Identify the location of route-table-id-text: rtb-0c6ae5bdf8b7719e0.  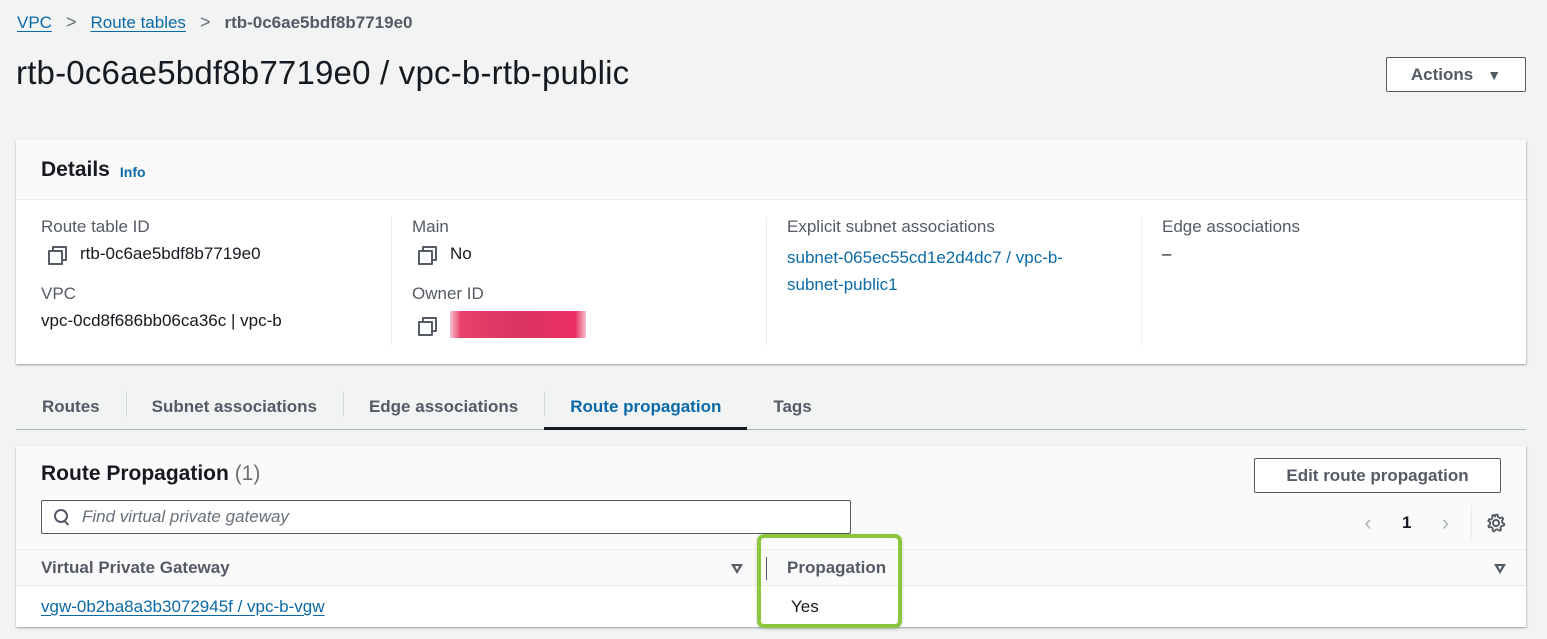
(170, 253).